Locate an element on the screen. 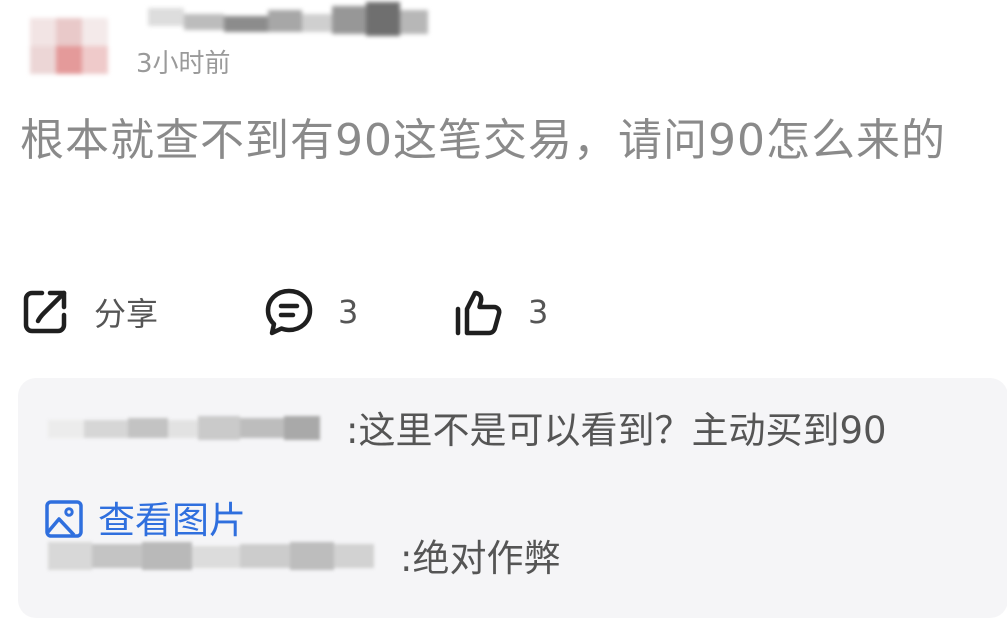 Image resolution: width=1007 pixels, height=618 pixels. like-button: 3 is located at coordinates (500, 312).